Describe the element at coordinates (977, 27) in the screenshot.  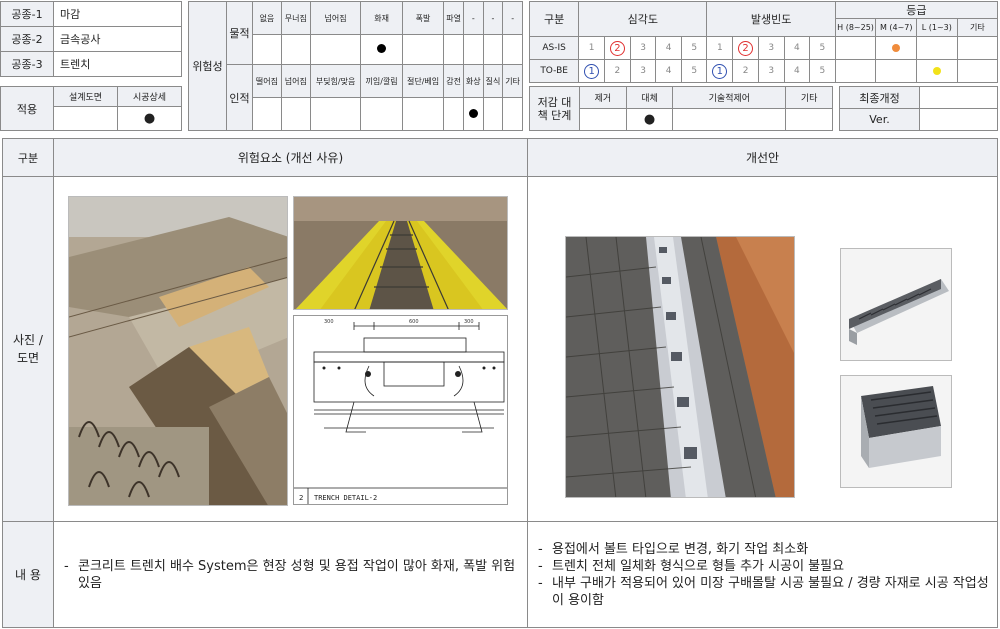
I see `grade-etc: 기타` at that location.